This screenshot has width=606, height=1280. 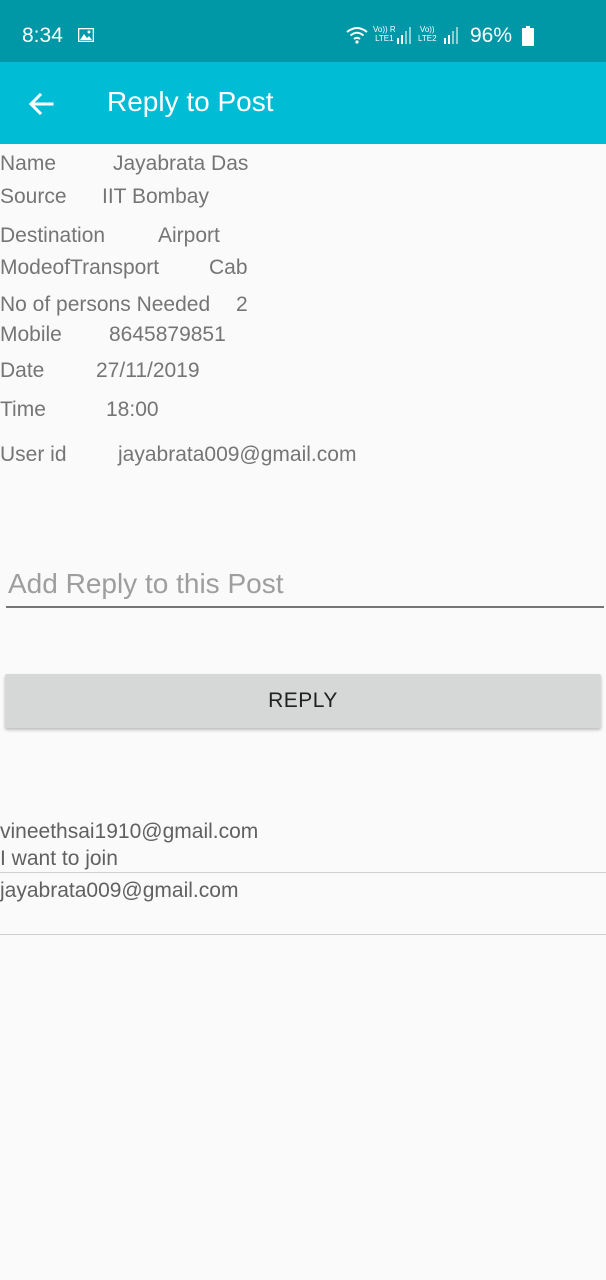 What do you see at coordinates (305, 585) in the screenshot?
I see `reply-input` at bounding box center [305, 585].